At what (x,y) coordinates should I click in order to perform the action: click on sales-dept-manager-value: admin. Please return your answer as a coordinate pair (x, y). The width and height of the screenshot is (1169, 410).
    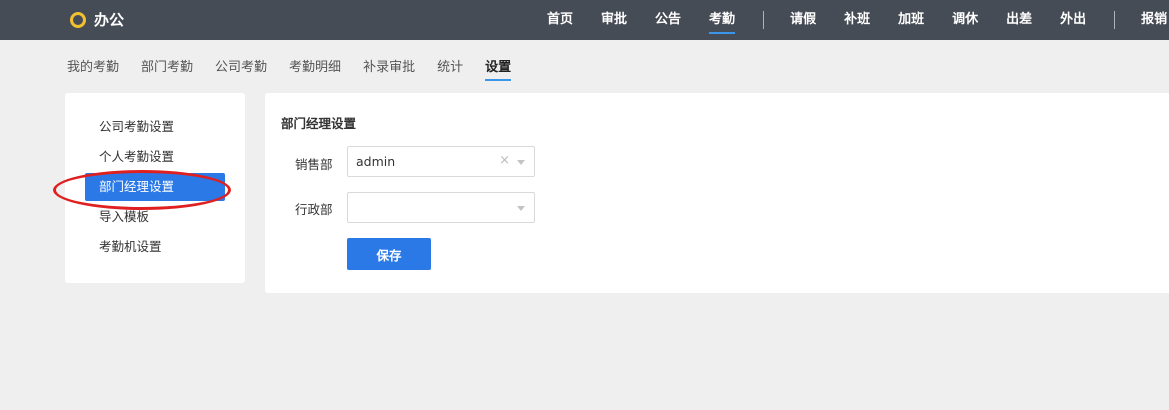
    Looking at the image, I should click on (376, 161).